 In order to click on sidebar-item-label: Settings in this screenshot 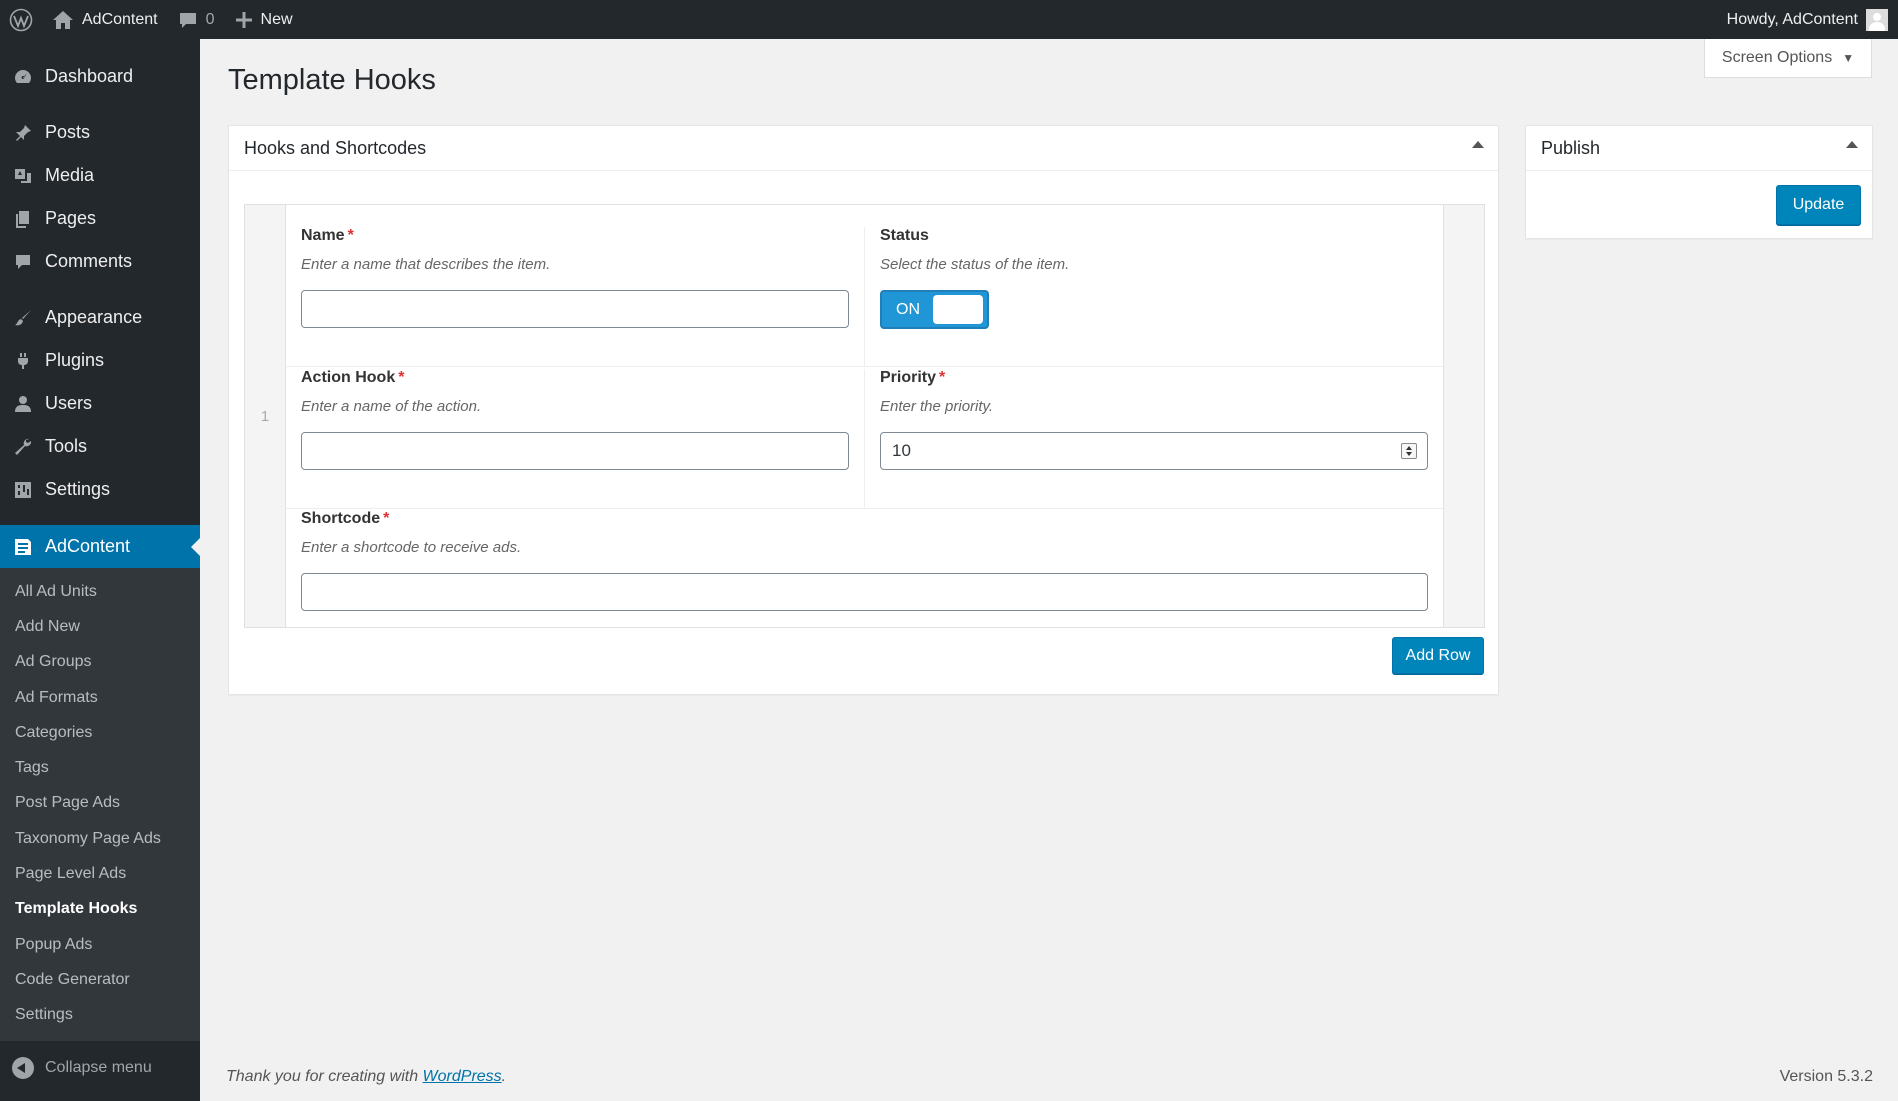, I will do `click(78, 489)`.